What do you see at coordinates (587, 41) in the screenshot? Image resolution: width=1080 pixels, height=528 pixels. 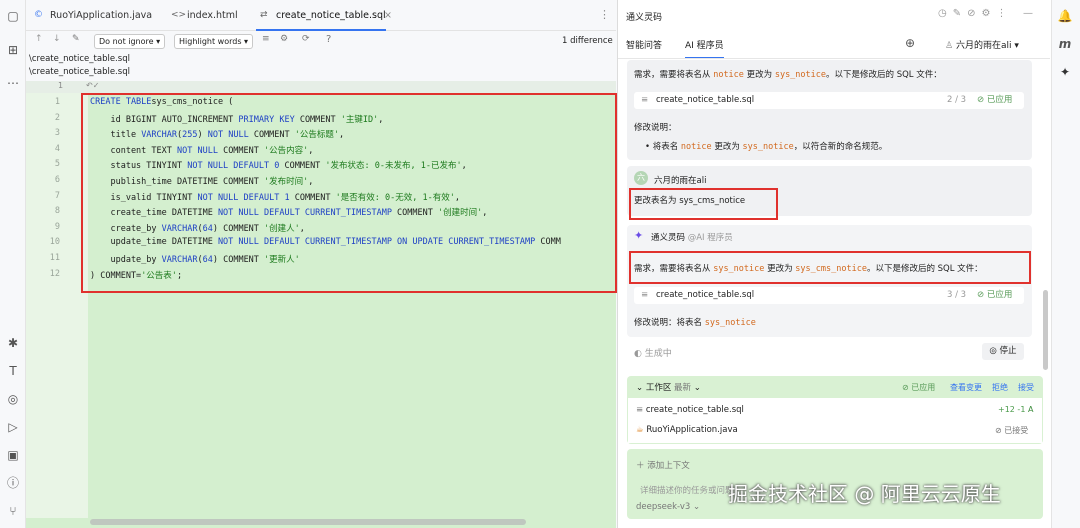 I see `diff-count: 1 difference` at bounding box center [587, 41].